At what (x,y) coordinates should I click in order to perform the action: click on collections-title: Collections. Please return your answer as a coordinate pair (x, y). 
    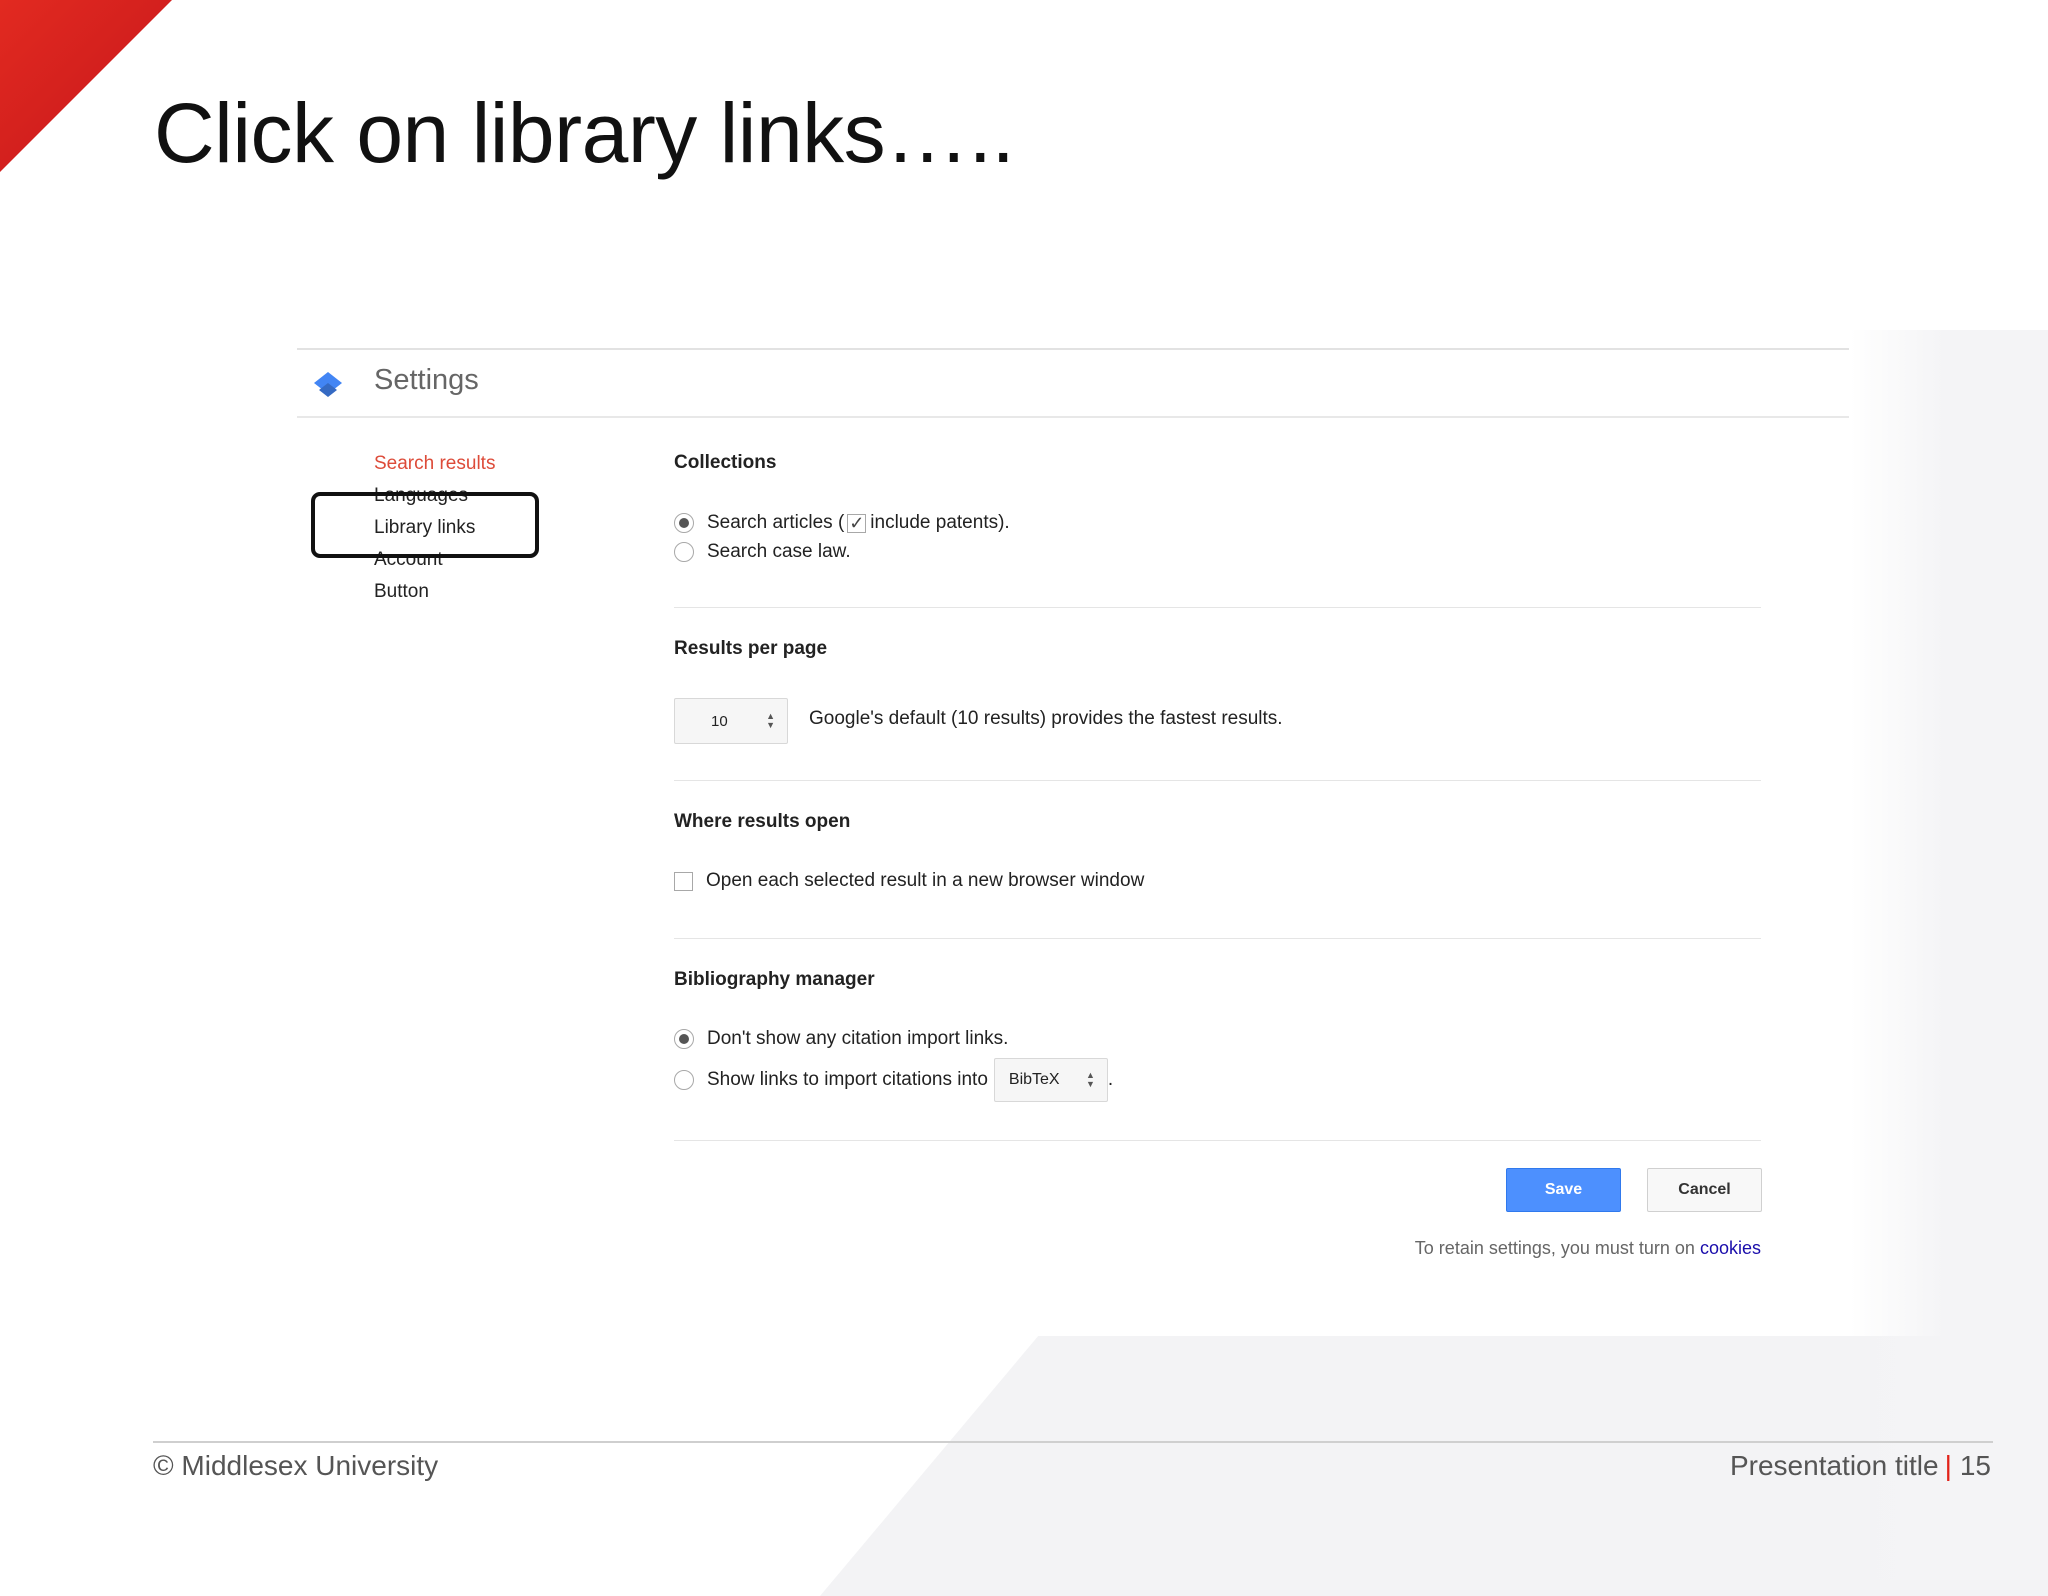
    Looking at the image, I should click on (725, 462).